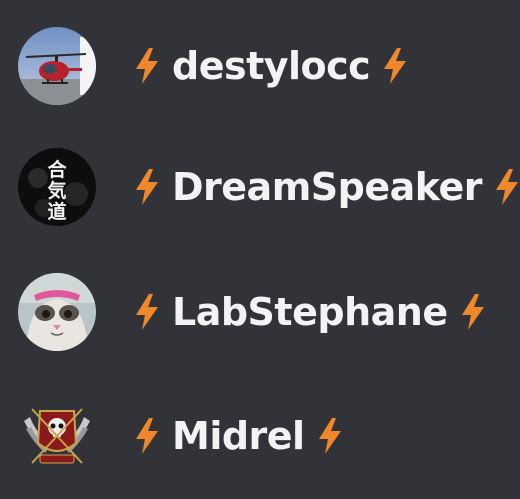 The image size is (520, 499). I want to click on name-wrap: LabStephane, so click(310, 312).